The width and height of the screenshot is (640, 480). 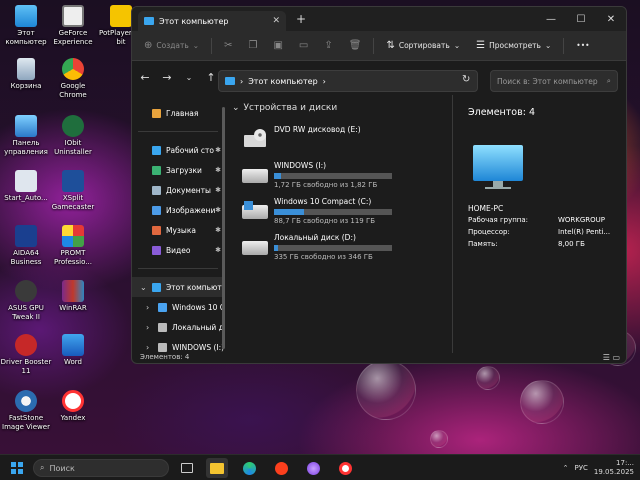 What do you see at coordinates (611, 19) in the screenshot?
I see `close-window-button: ✕` at bounding box center [611, 19].